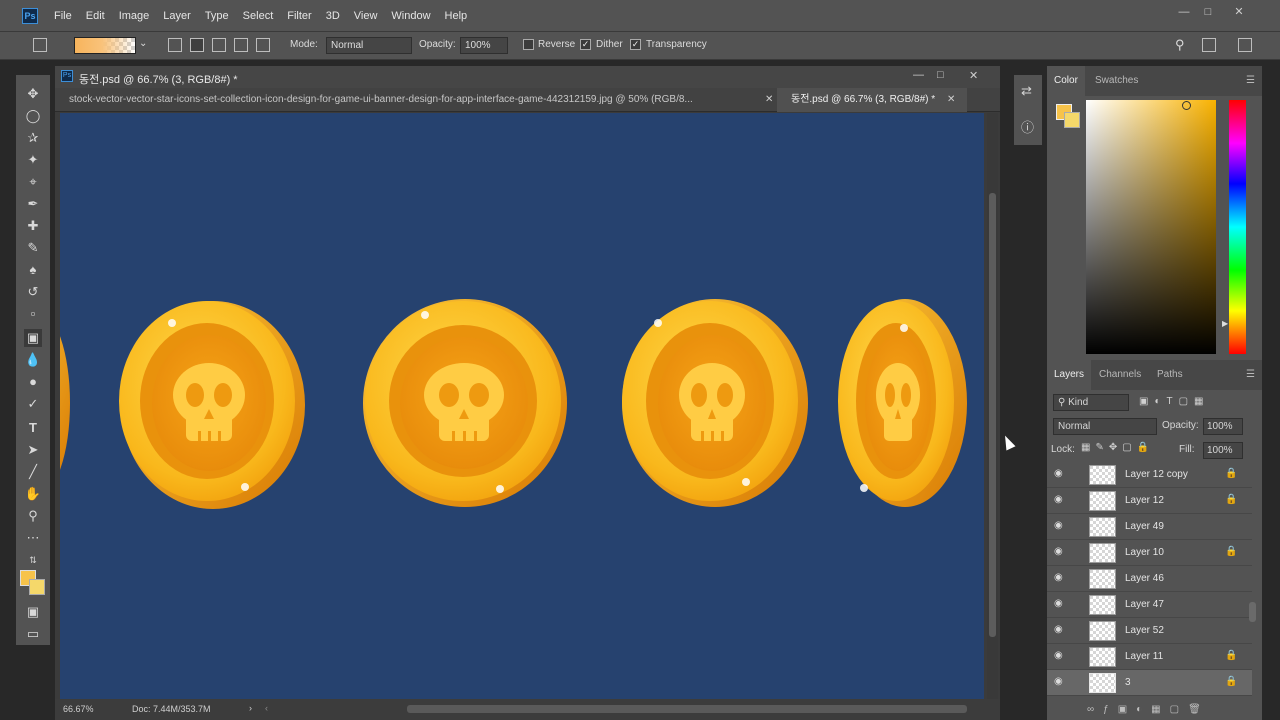 The width and height of the screenshot is (1280, 720). Describe the element at coordinates (33, 516) in the screenshot. I see `zoom-tool-icon: ⚲` at that location.